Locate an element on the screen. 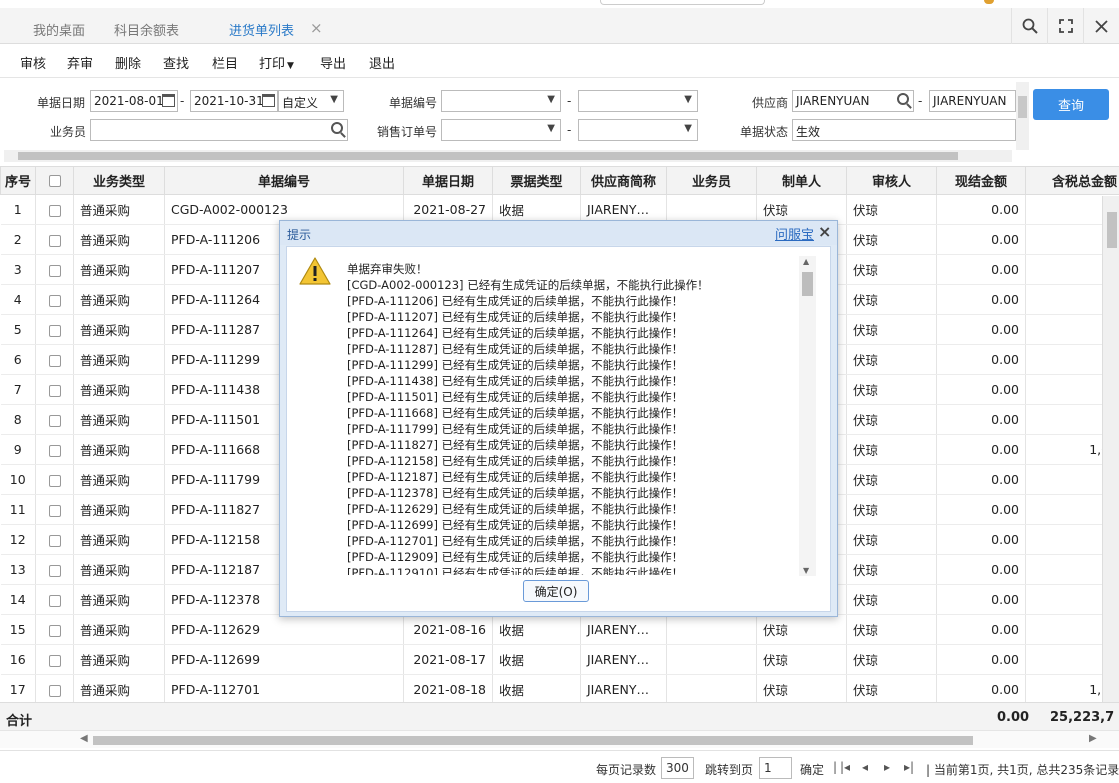 Image resolution: width=1119 pixels, height=783 pixels. filter-vscroll is located at coordinates (1022, 116).